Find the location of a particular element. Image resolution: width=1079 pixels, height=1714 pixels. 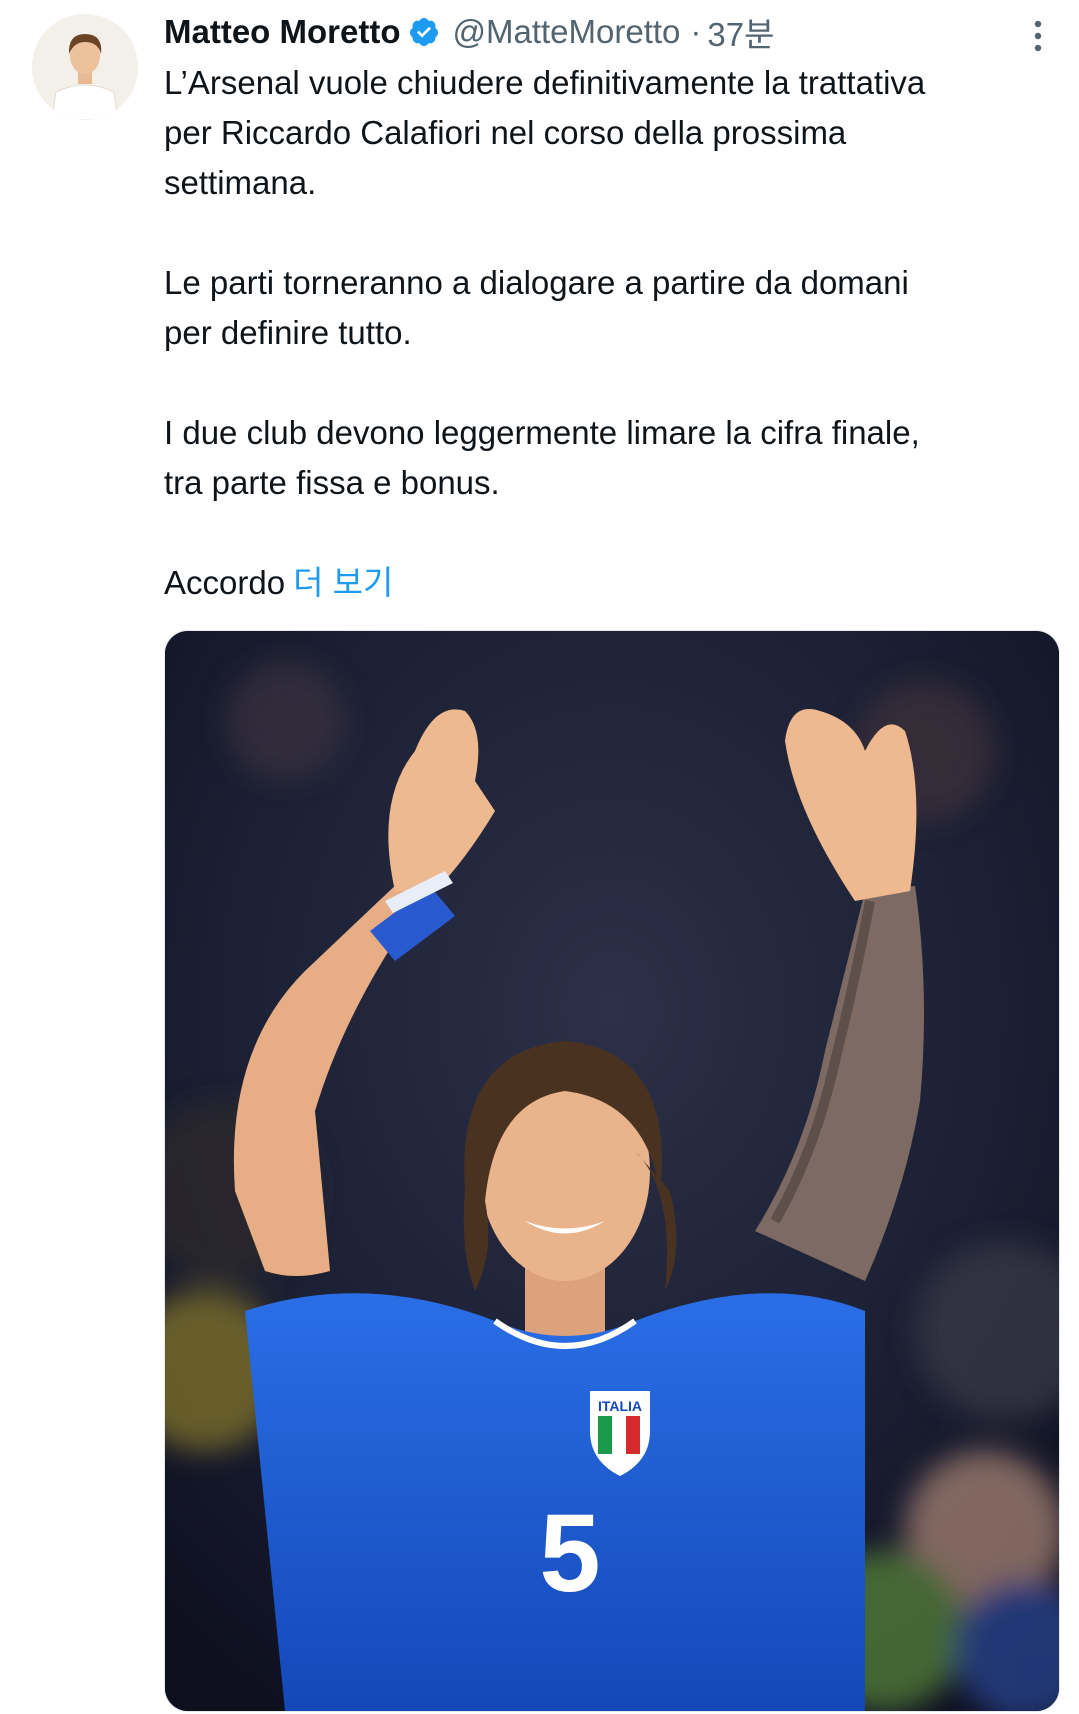

crest-text: ITALIA is located at coordinates (620, 1406).